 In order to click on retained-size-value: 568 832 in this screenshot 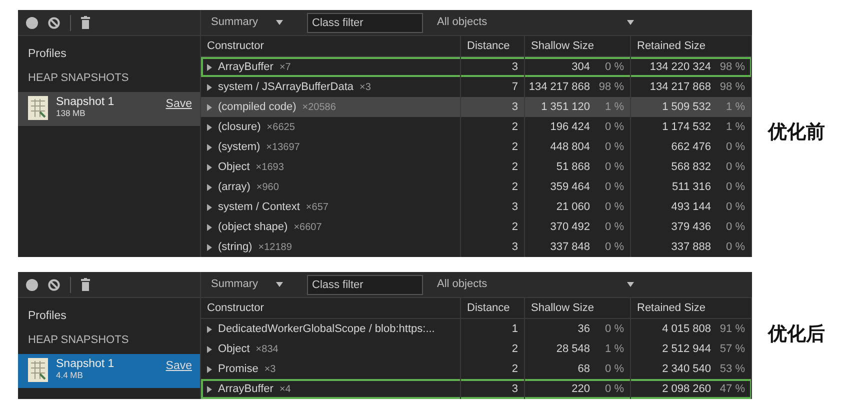, I will do `click(691, 167)`.